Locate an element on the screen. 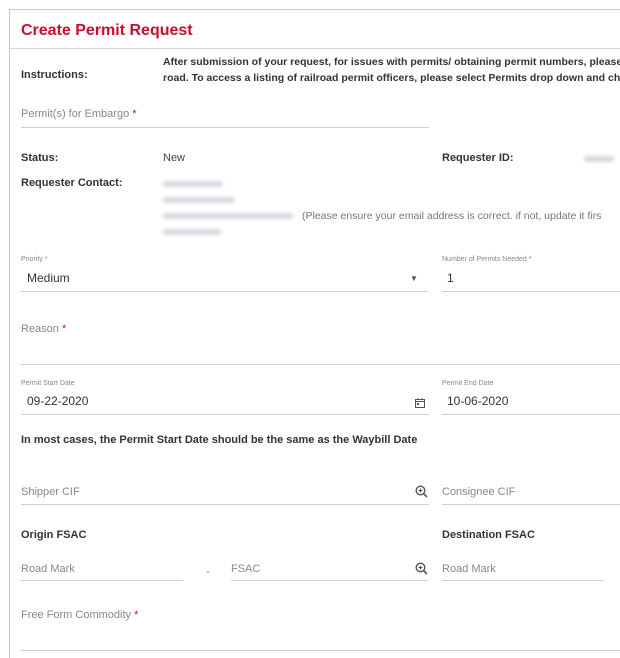  requester-id-label: Requester ID: is located at coordinates (478, 158).